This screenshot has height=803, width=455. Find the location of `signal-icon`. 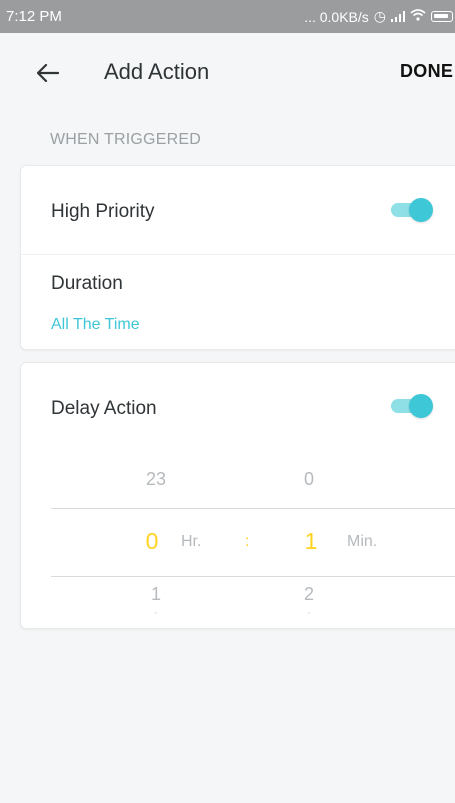

signal-icon is located at coordinates (398, 17).